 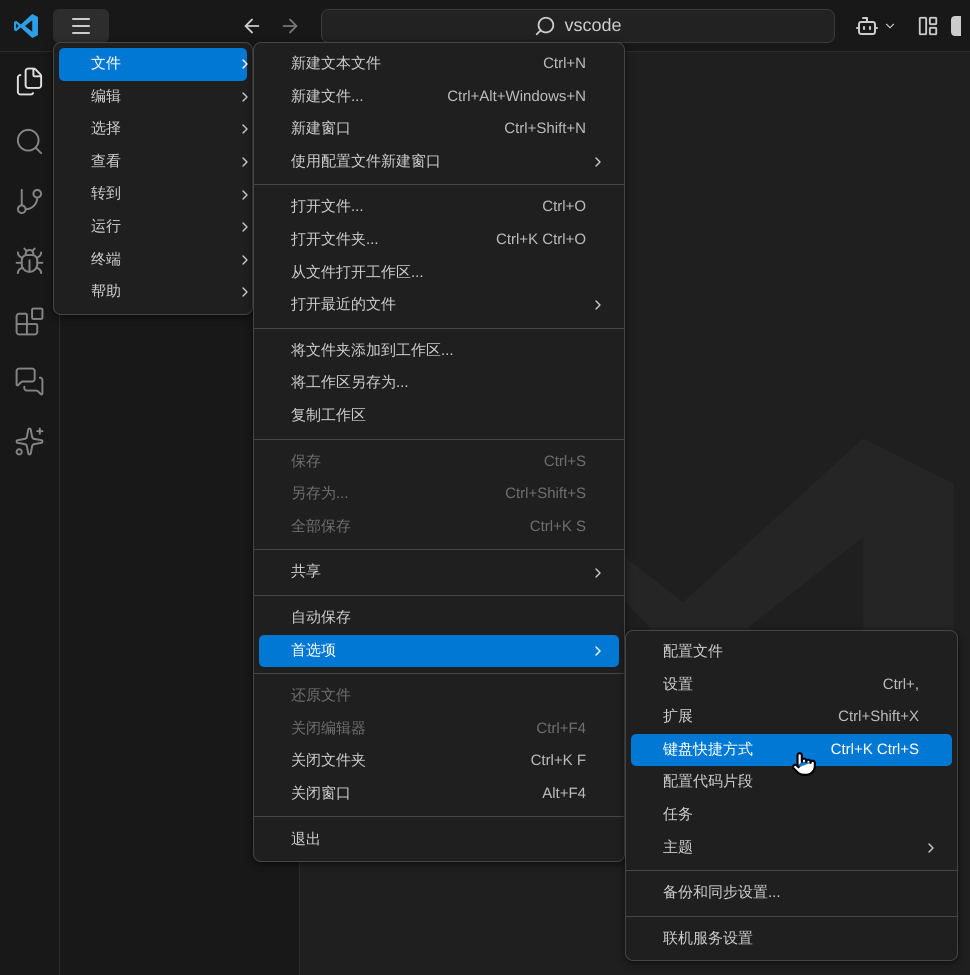 I want to click on menu-item: 文件, so click(x=153, y=64).